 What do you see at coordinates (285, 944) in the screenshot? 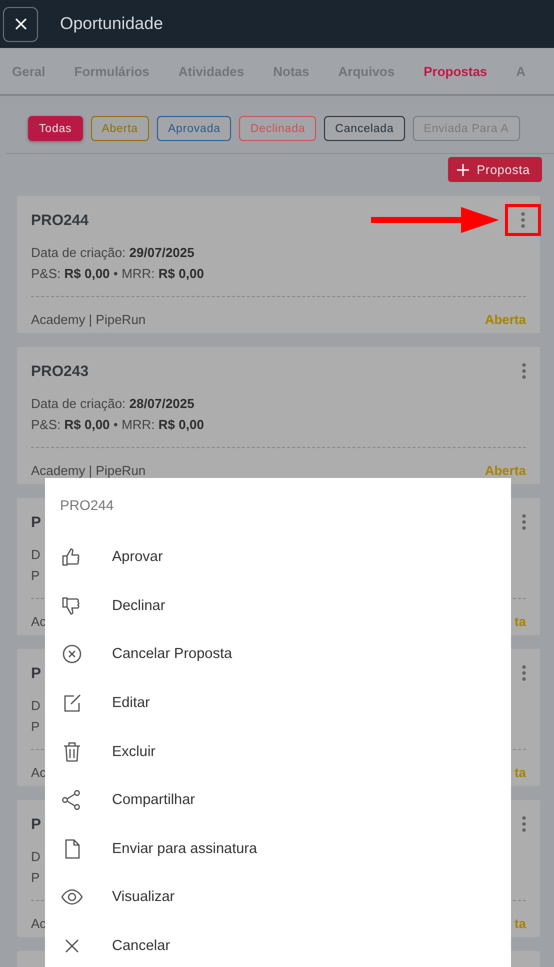
I see `menu-item: Cancelar` at bounding box center [285, 944].